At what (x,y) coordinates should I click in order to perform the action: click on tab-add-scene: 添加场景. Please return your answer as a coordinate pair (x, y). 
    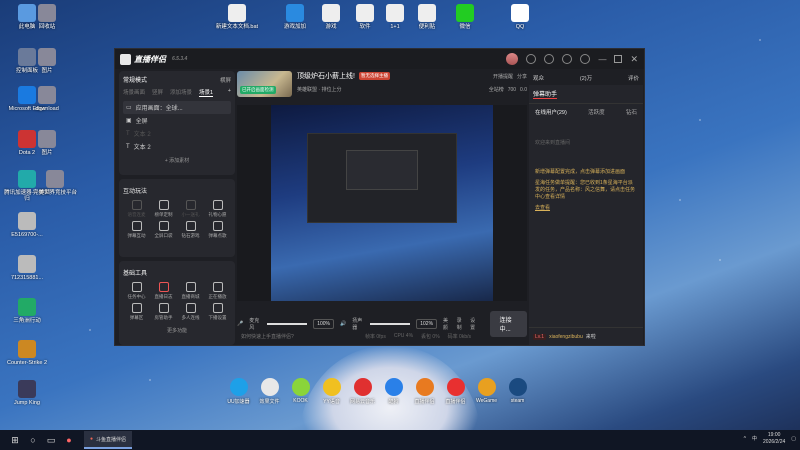
    Looking at the image, I should click on (181, 92).